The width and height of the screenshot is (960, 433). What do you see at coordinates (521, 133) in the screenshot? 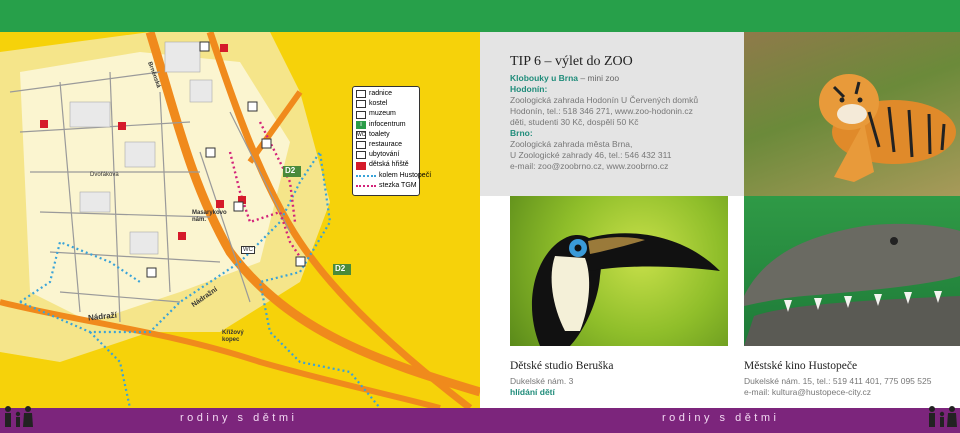
I see `brno-heading: Brno:` at bounding box center [521, 133].